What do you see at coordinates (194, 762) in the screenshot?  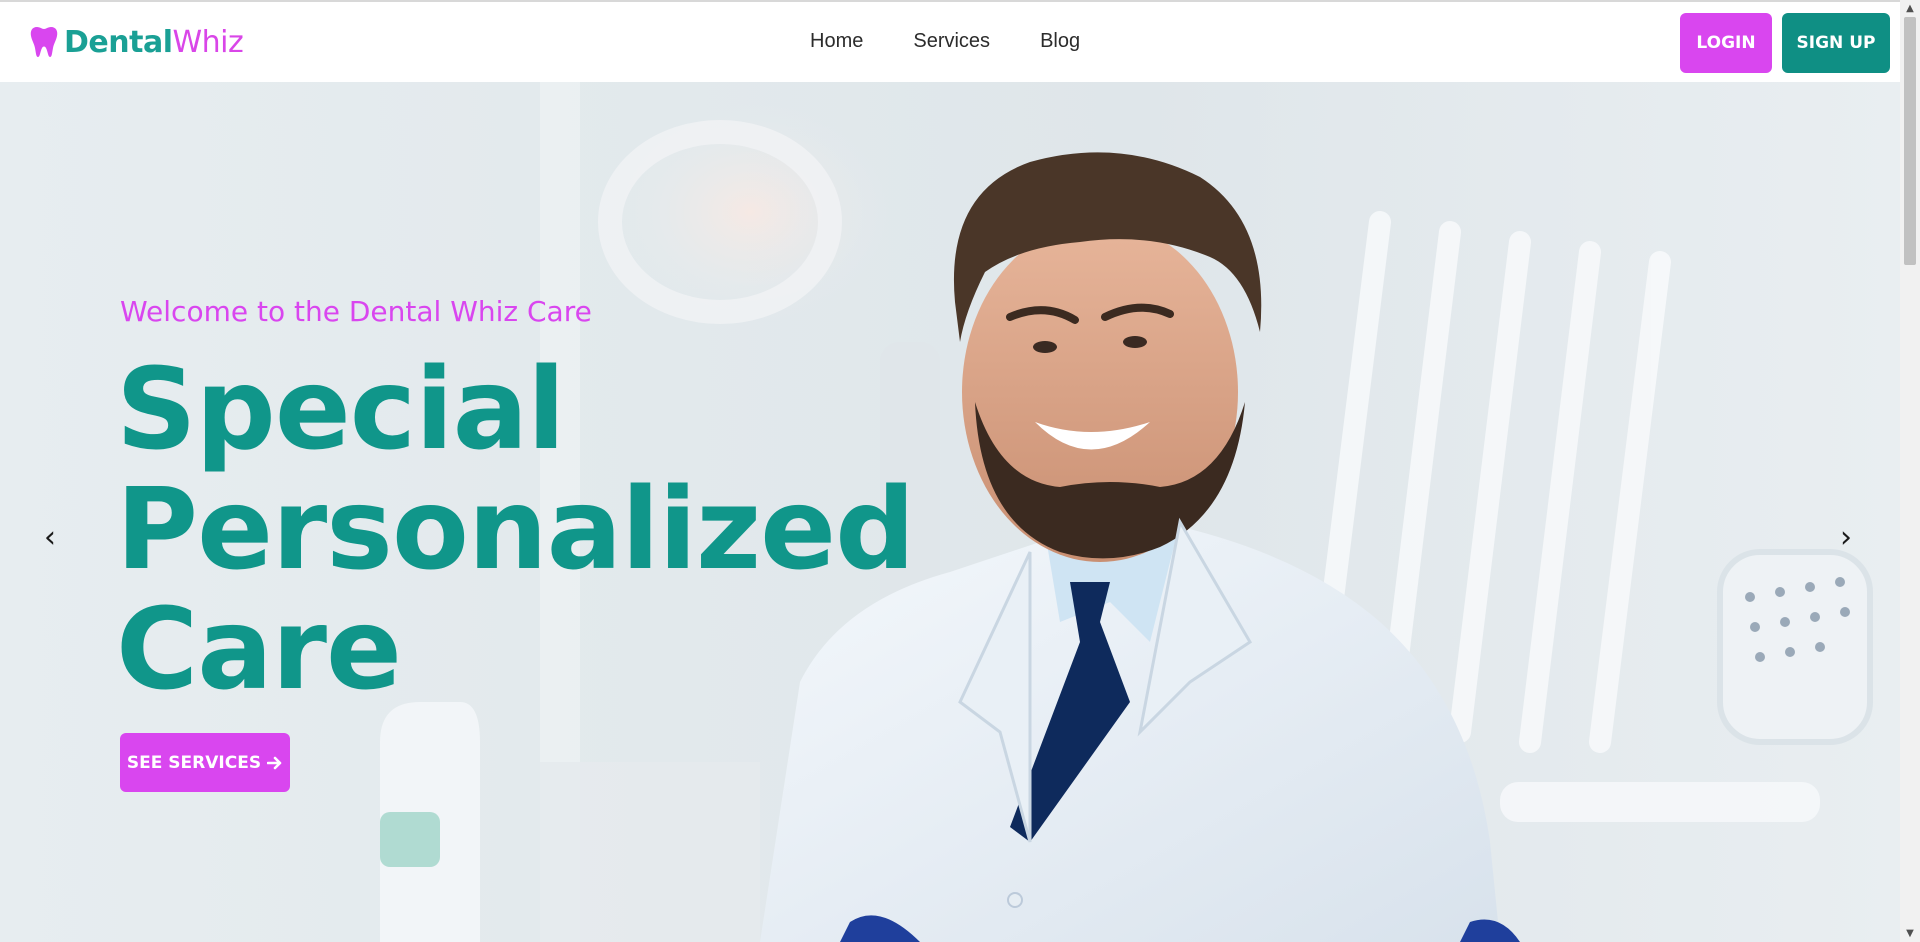 I see `see-services-label: SEE SERVICES` at bounding box center [194, 762].